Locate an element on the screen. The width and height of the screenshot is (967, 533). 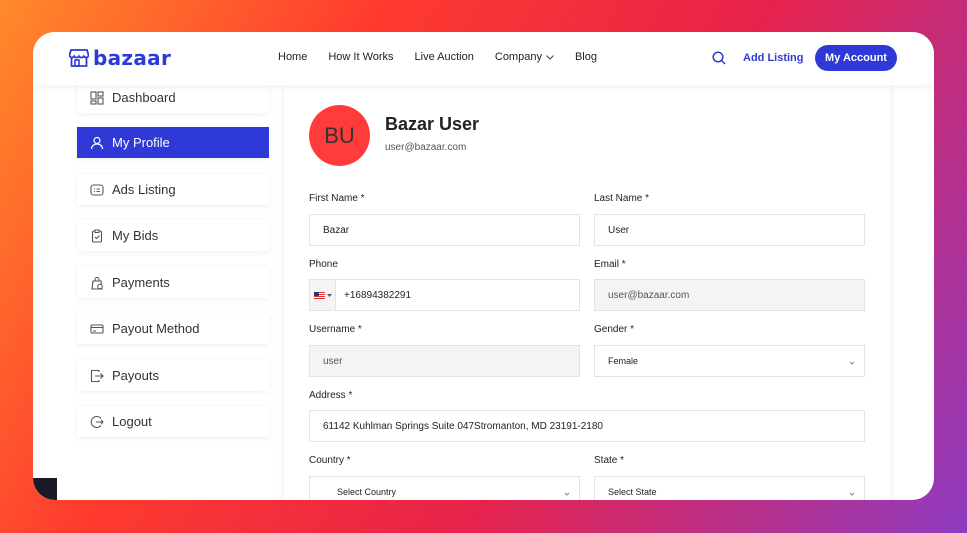
dashboard-icon is located at coordinates (97, 97).